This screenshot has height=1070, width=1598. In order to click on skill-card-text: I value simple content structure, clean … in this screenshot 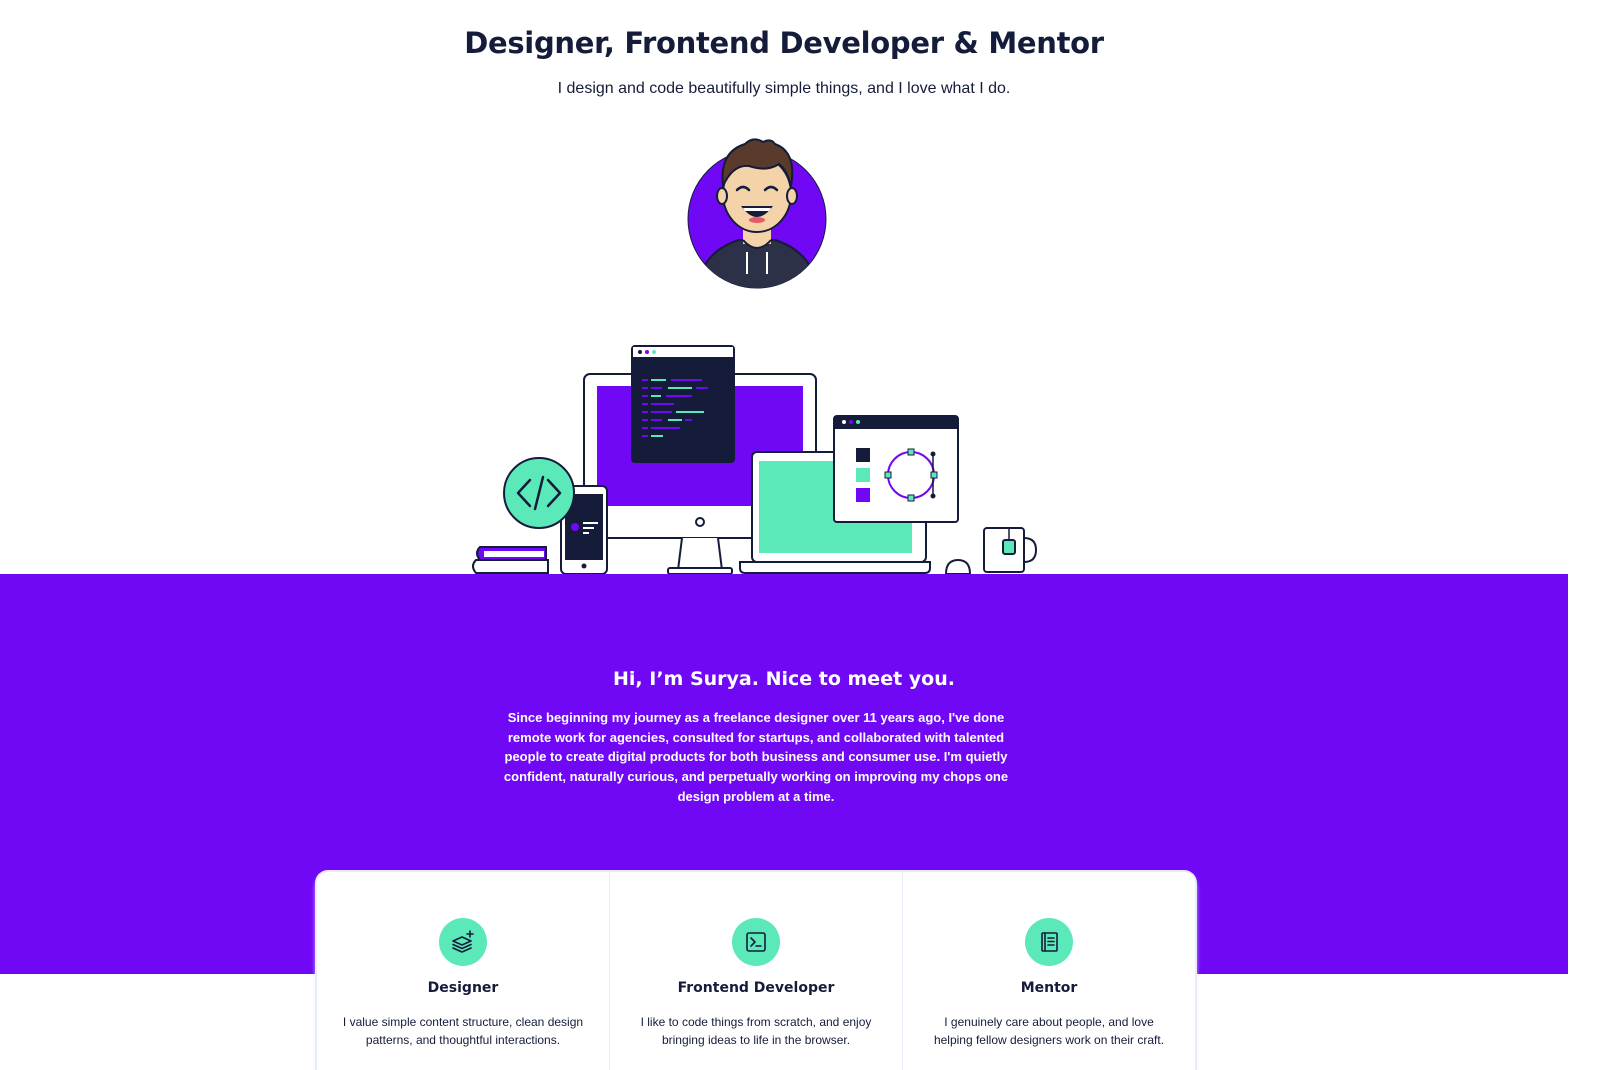, I will do `click(463, 1031)`.